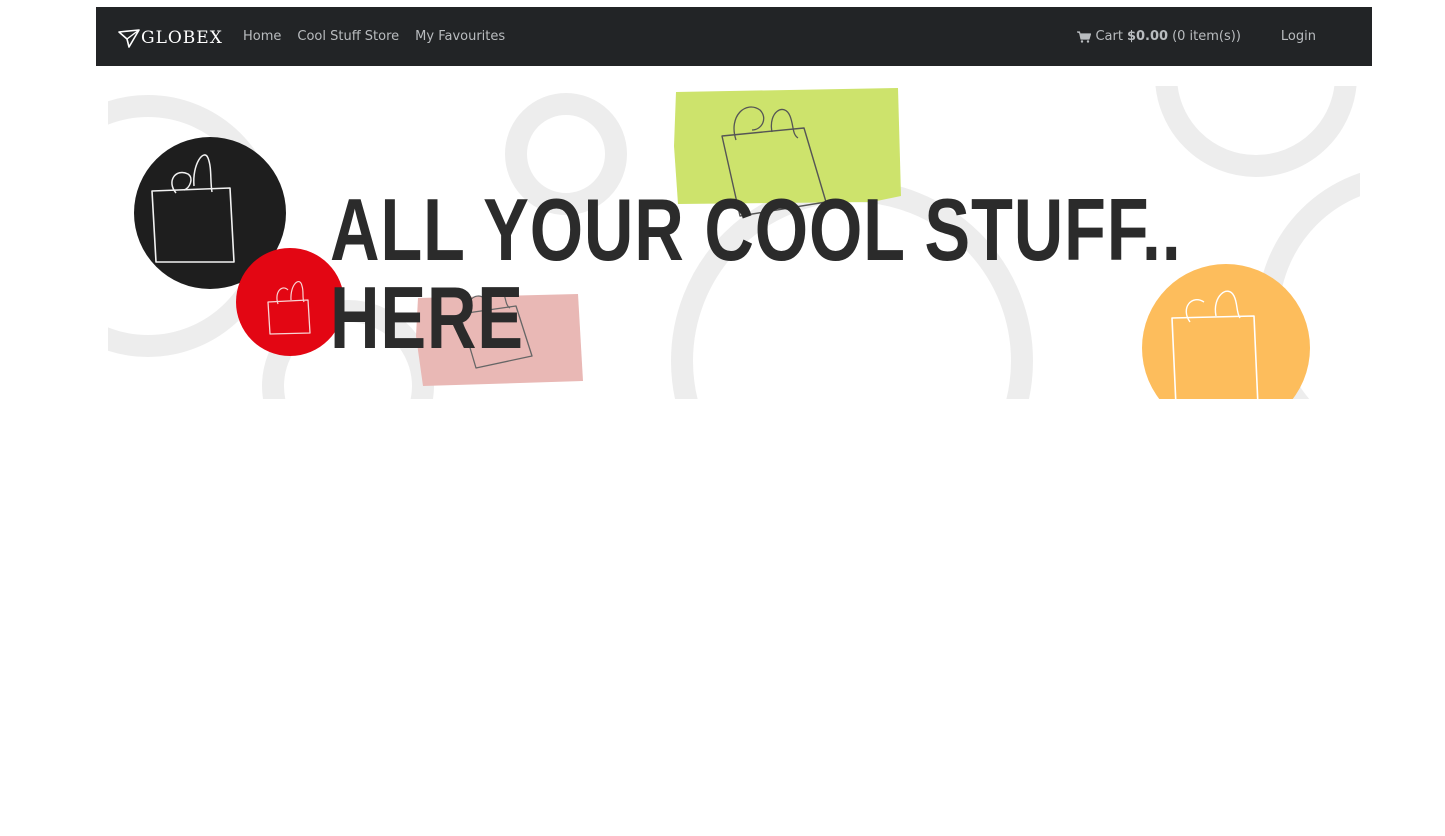  I want to click on login-link: Login, so click(1298, 36).